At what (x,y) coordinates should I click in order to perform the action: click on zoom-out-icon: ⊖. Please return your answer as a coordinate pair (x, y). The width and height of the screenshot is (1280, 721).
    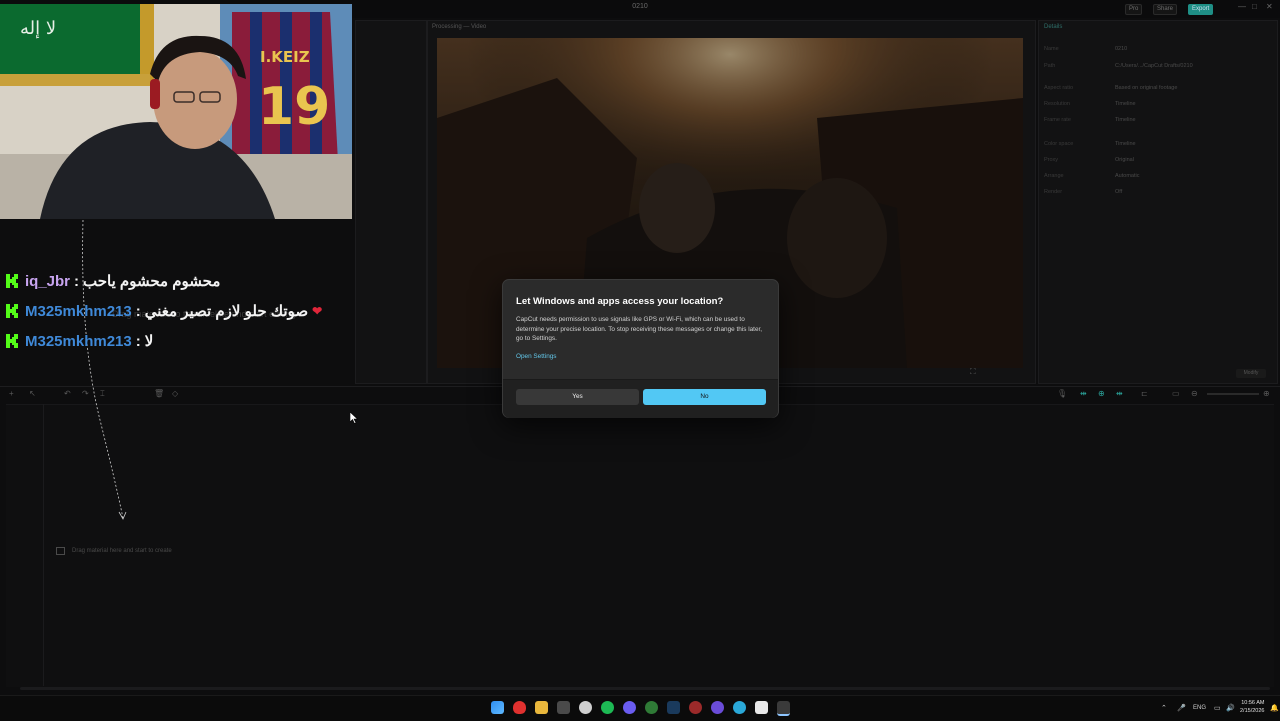
    Looking at the image, I should click on (1194, 393).